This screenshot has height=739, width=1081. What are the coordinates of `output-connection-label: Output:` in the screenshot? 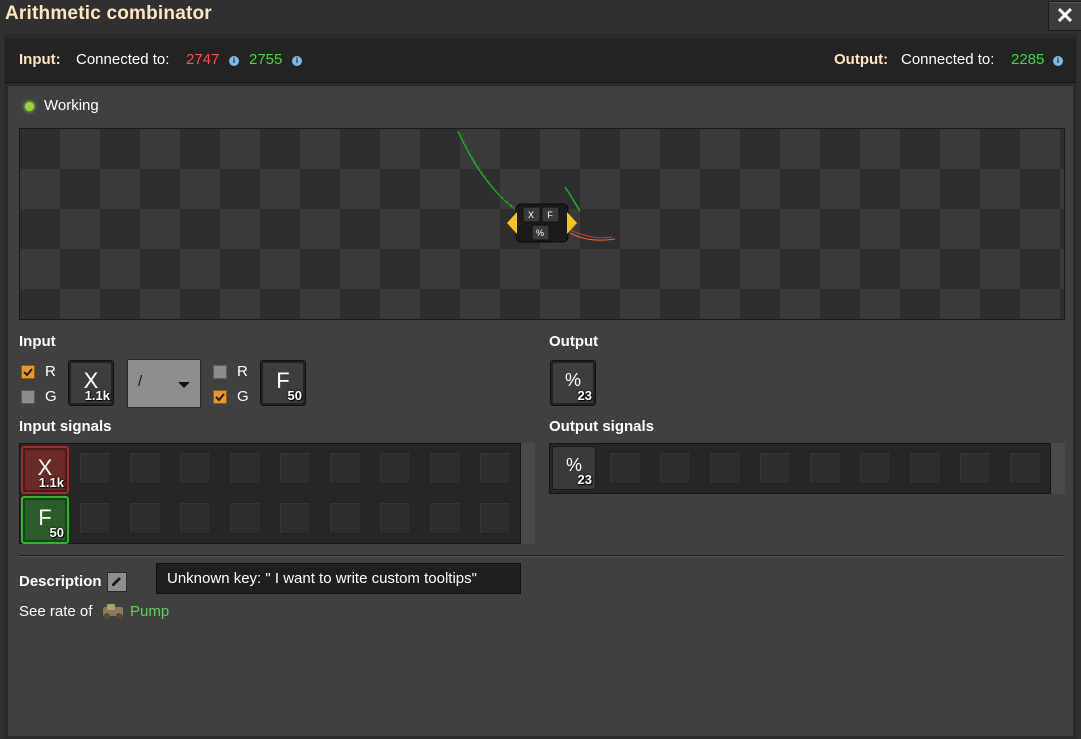 It's located at (861, 59).